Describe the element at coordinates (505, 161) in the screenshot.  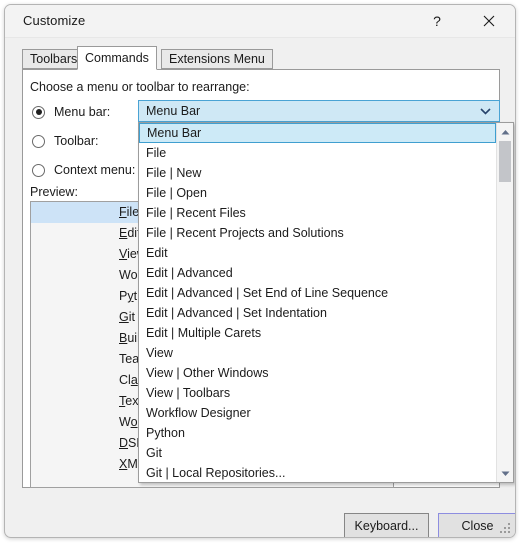
I see `scrollbar-thumb` at that location.